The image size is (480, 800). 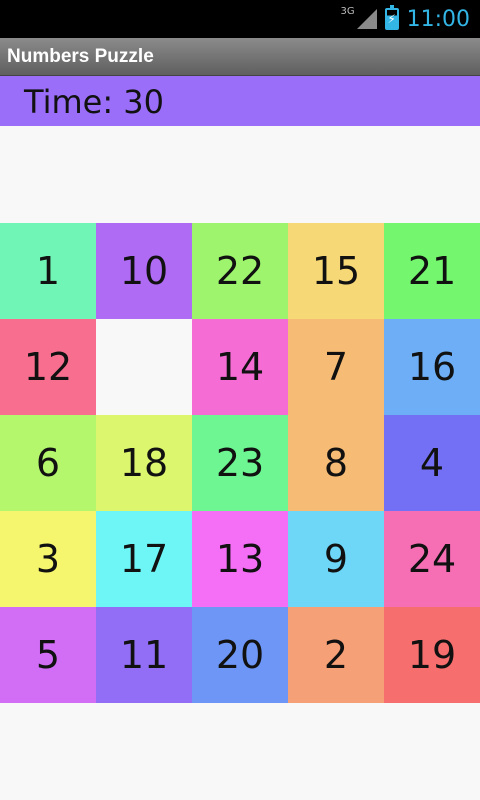 What do you see at coordinates (144, 559) in the screenshot?
I see `puzzle-tile: 17` at bounding box center [144, 559].